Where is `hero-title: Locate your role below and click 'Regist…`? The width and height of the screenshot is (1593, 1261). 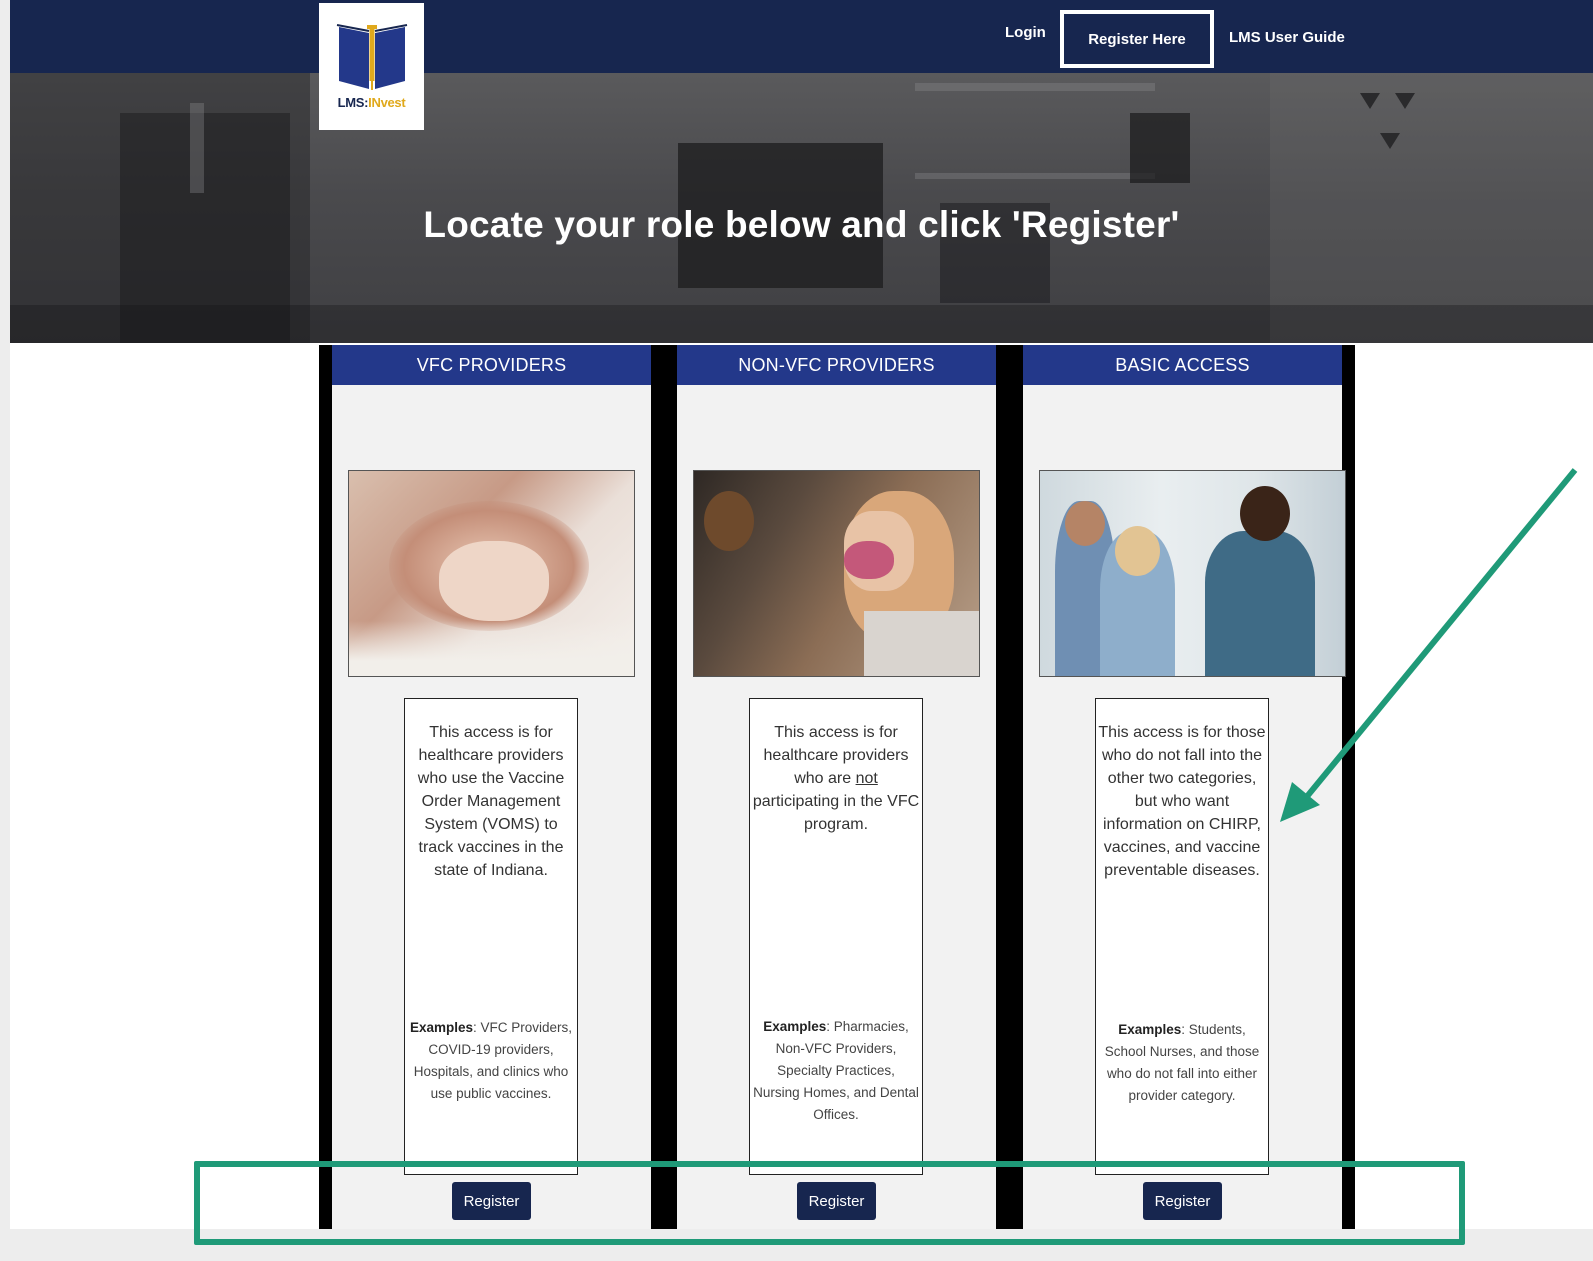
hero-title: Locate your role below and click 'Regist… is located at coordinates (801, 224).